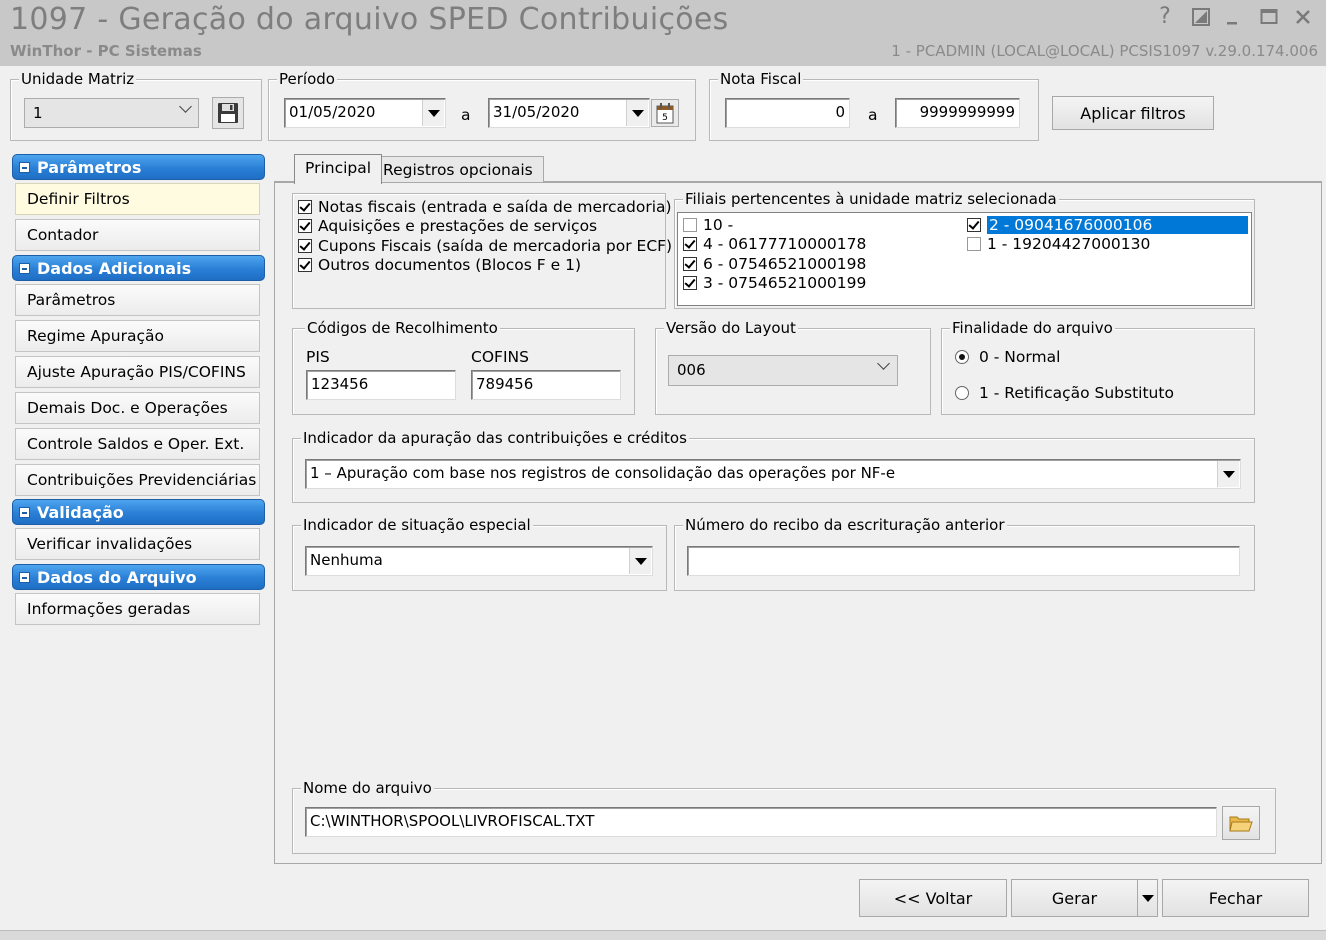  I want to click on gerar-label: Gerar, so click(1074, 898).